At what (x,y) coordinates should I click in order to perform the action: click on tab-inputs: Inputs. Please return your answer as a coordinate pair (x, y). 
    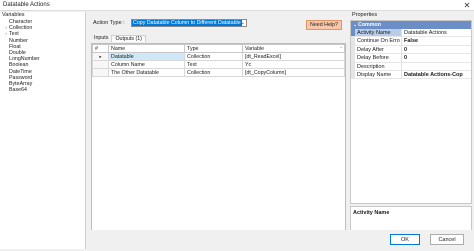
    Looking at the image, I should click on (101, 38).